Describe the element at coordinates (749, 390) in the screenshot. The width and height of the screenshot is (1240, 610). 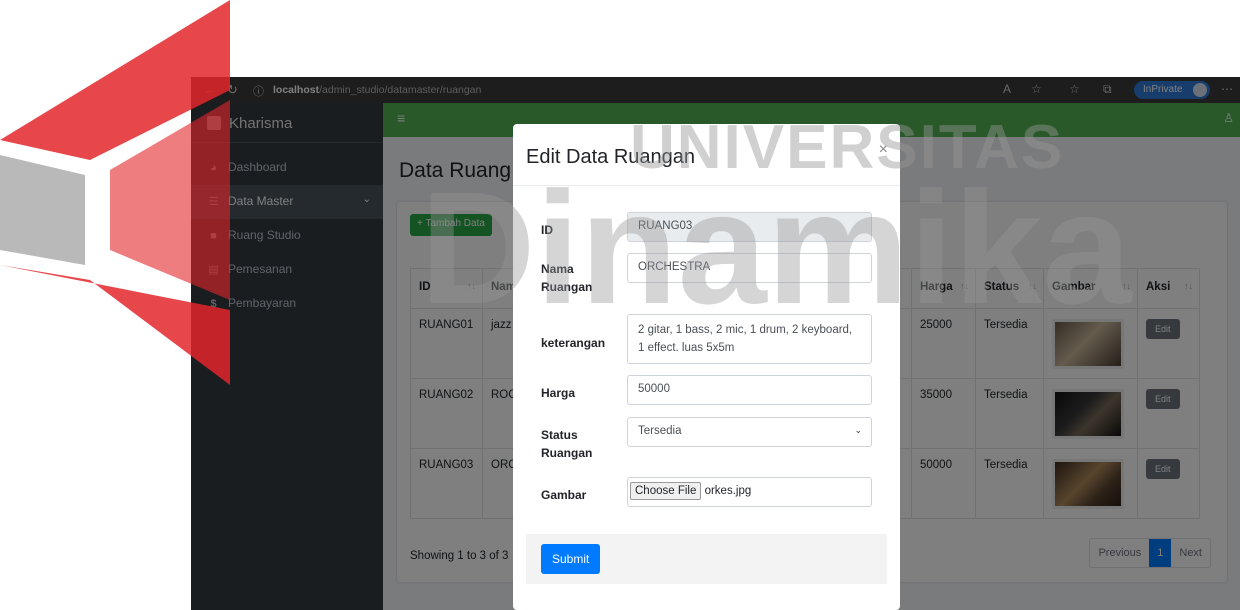
I see `harga-field: 50000` at that location.